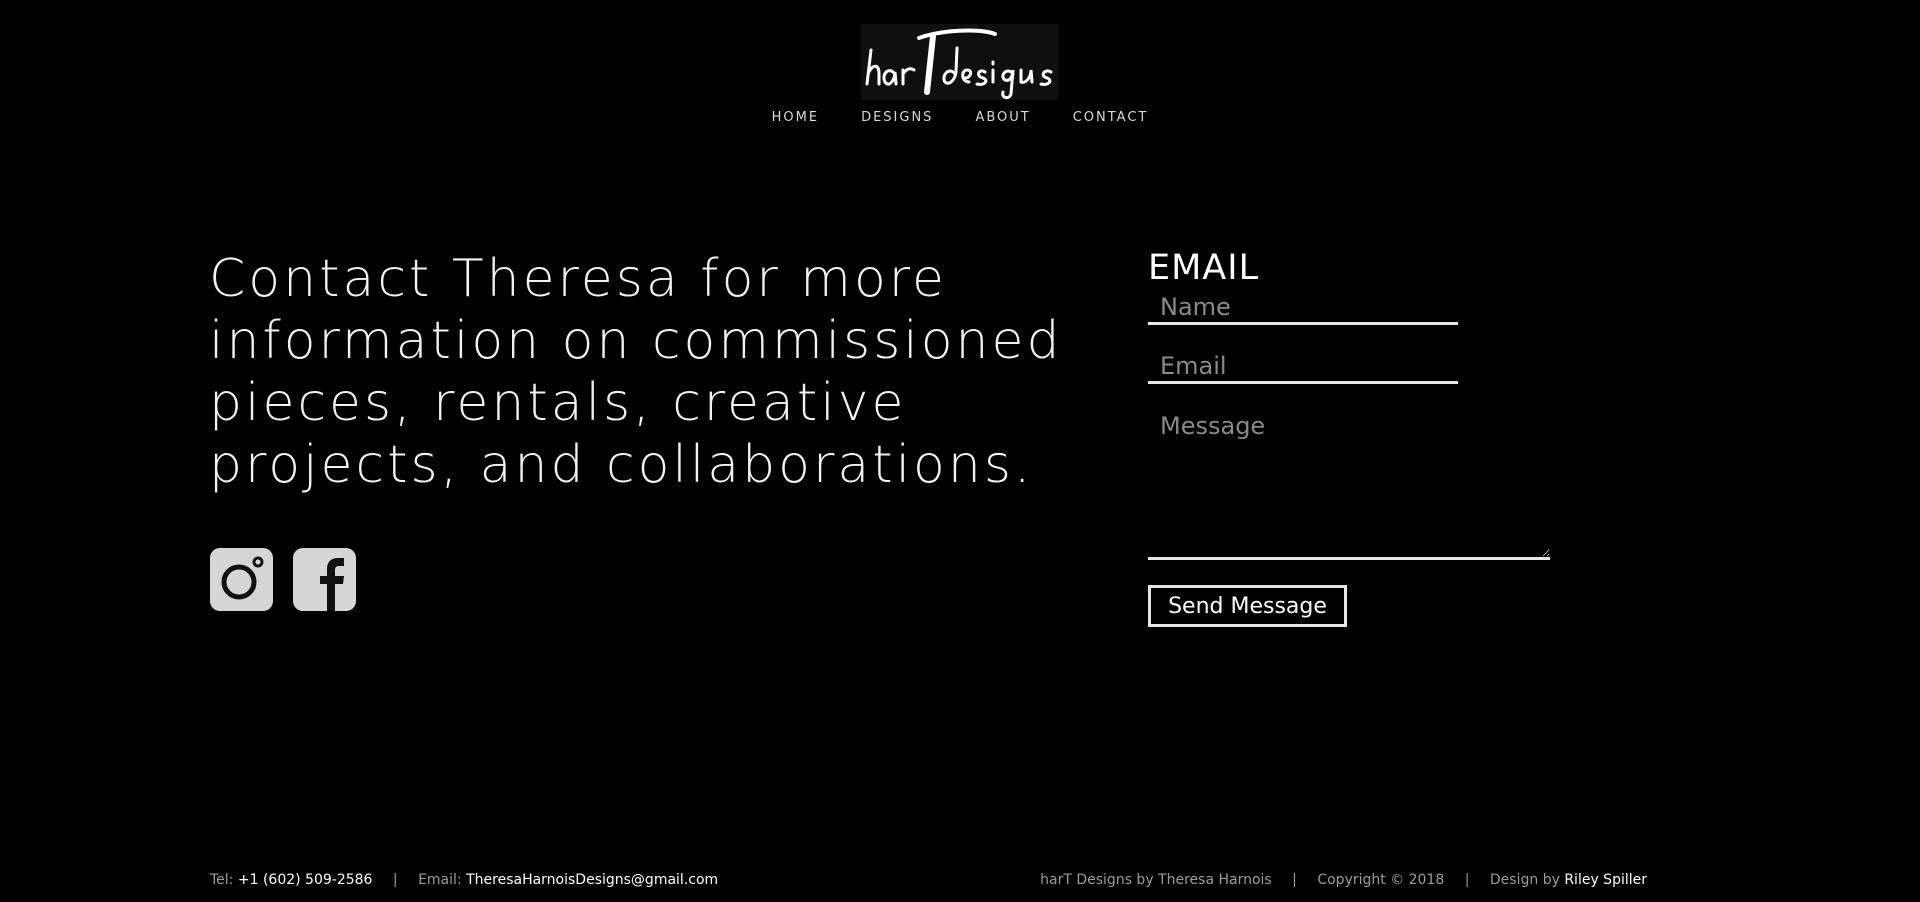 This screenshot has height=902, width=1920. Describe the element at coordinates (1111, 117) in the screenshot. I see `nav-contact: CONTACT` at that location.